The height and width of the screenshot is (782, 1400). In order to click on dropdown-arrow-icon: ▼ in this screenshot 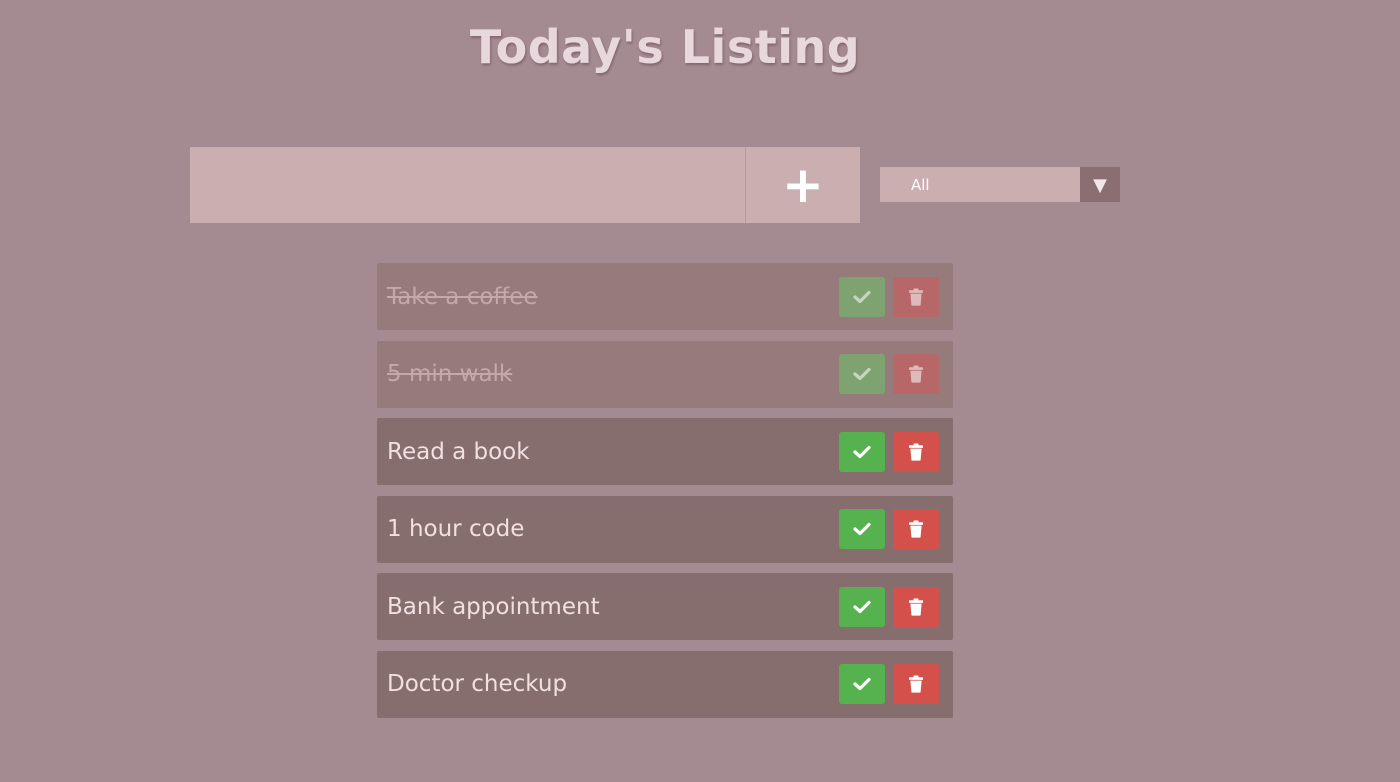, I will do `click(1100, 184)`.